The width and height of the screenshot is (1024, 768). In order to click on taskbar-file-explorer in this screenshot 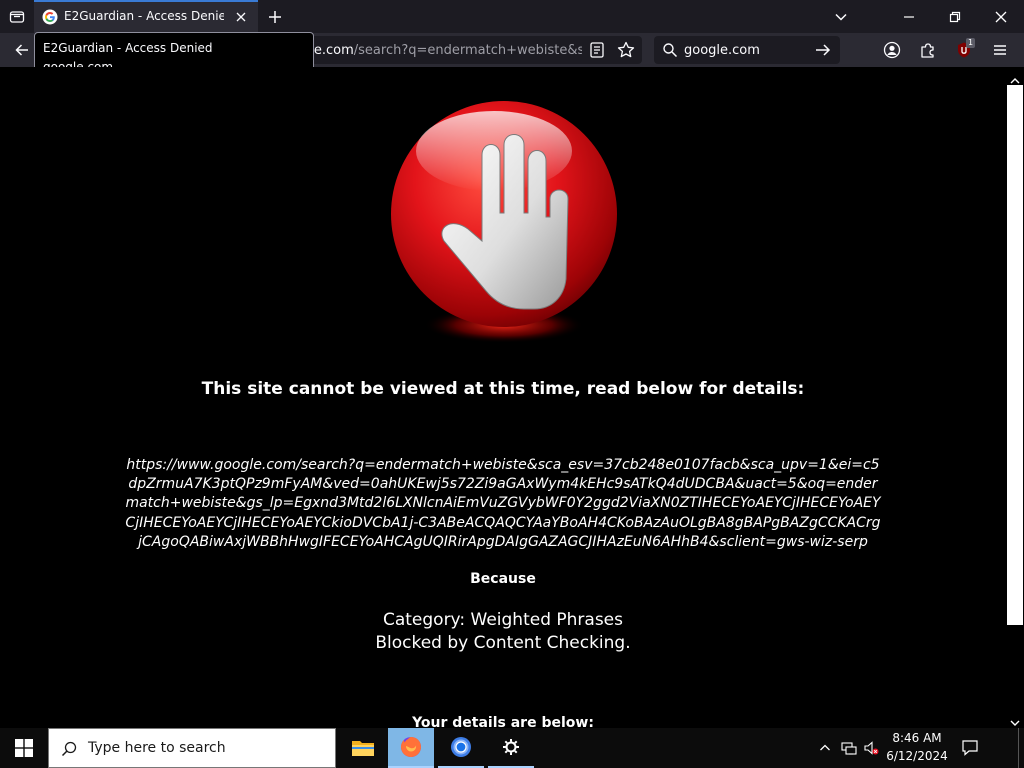, I will do `click(363, 748)`.